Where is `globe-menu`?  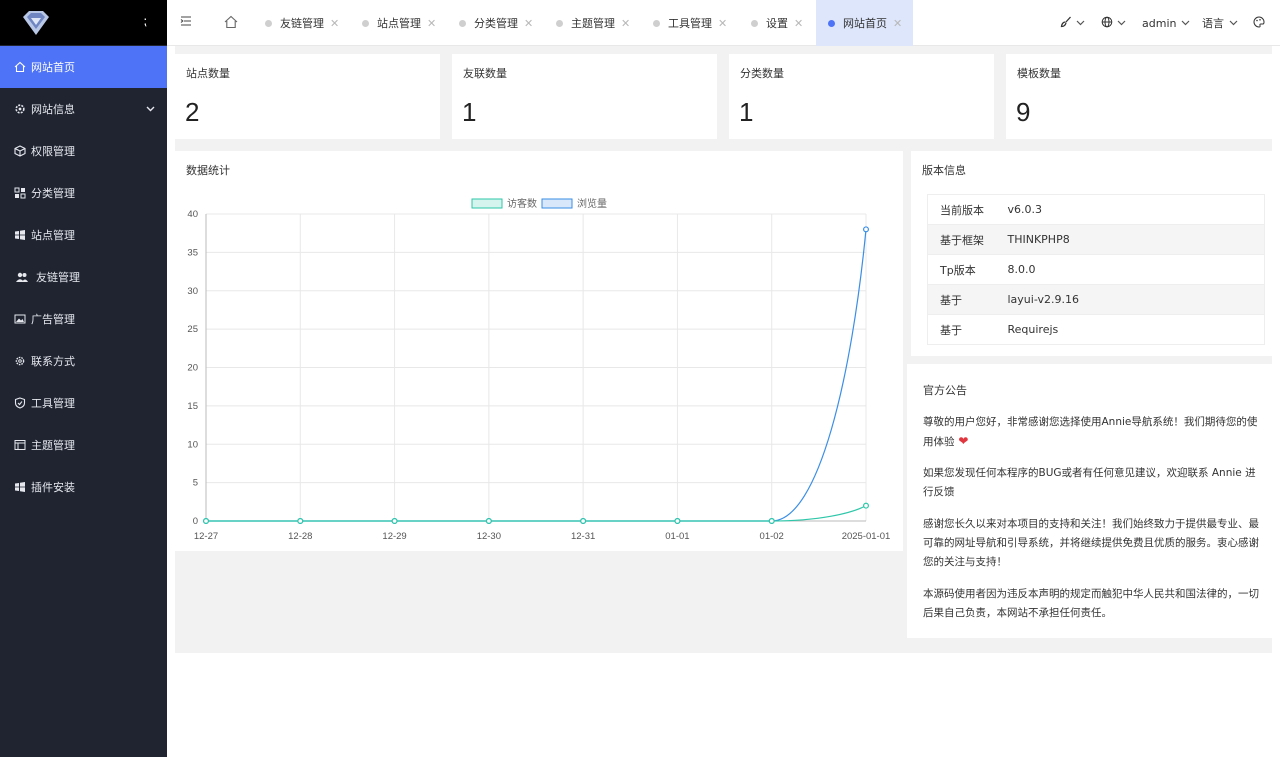 globe-menu is located at coordinates (1113, 23).